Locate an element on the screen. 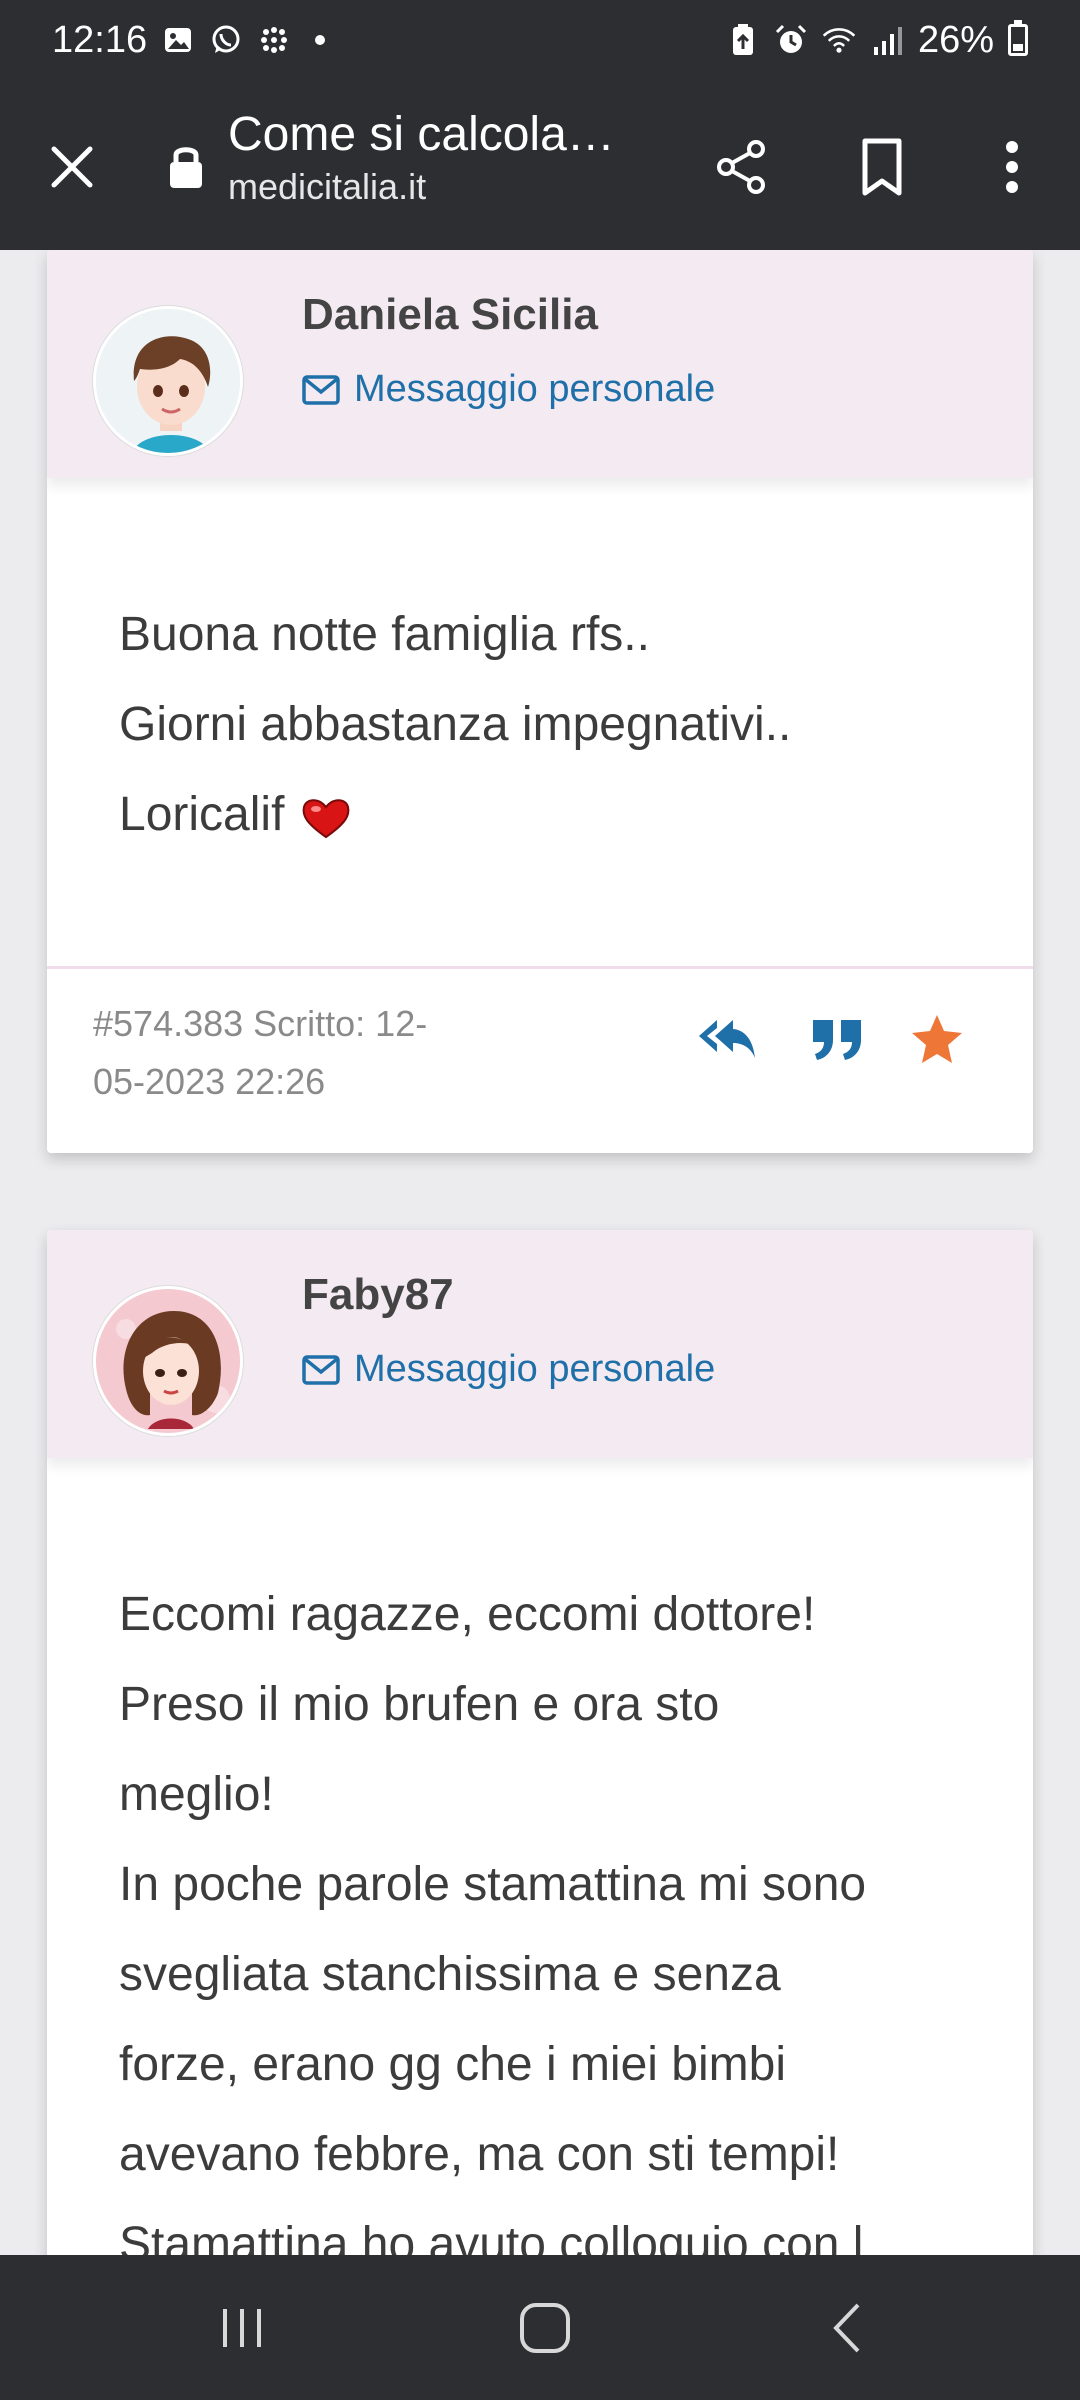 This screenshot has height=2400, width=1080. status-right: 26% is located at coordinates (877, 40).